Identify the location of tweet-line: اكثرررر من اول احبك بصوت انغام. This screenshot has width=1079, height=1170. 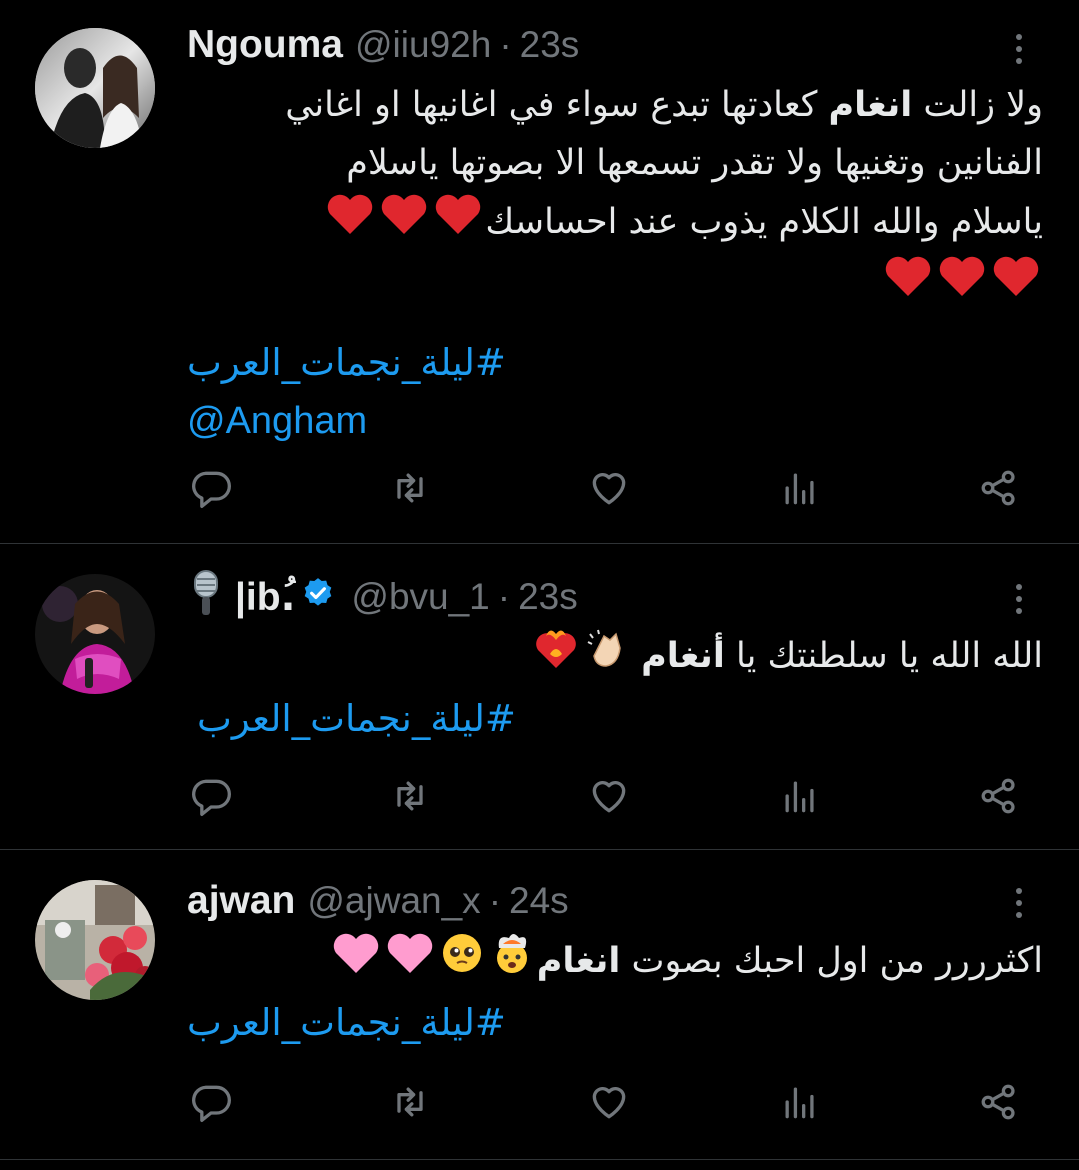
(615, 962).